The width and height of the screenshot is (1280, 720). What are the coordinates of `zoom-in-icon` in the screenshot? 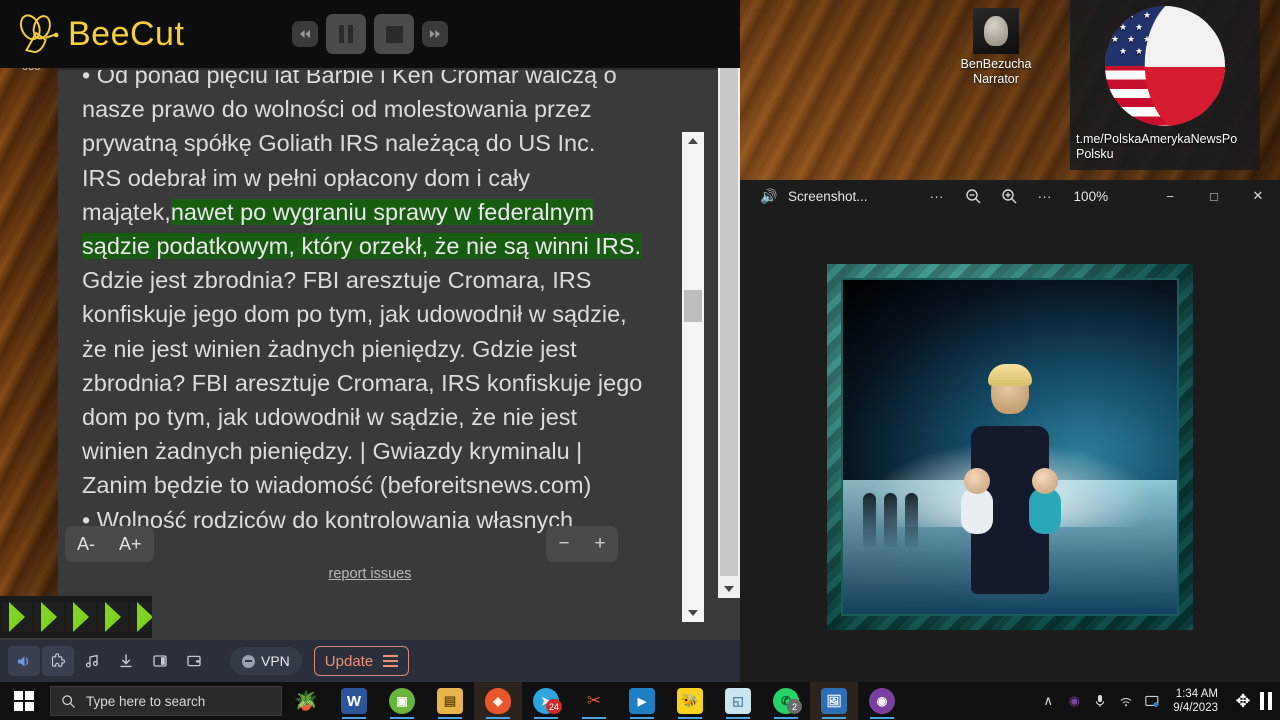 It's located at (1009, 196).